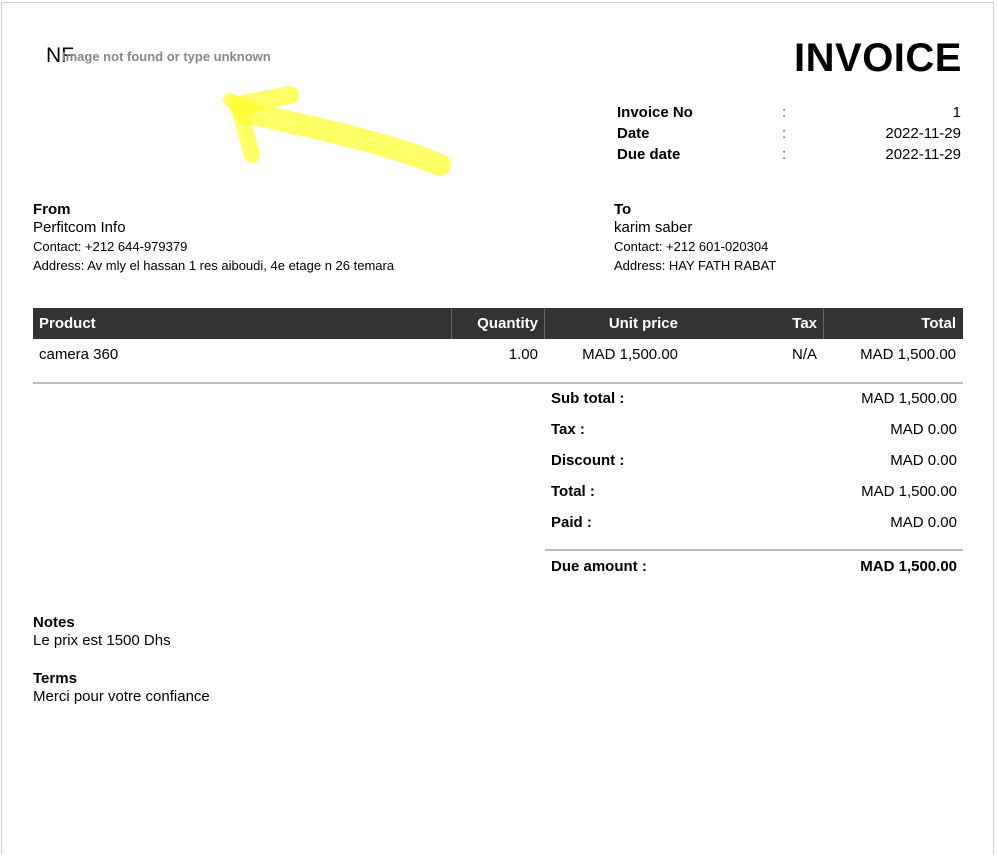 The width and height of the screenshot is (997, 856). What do you see at coordinates (653, 227) in the screenshot?
I see `to-name: karim saber` at bounding box center [653, 227].